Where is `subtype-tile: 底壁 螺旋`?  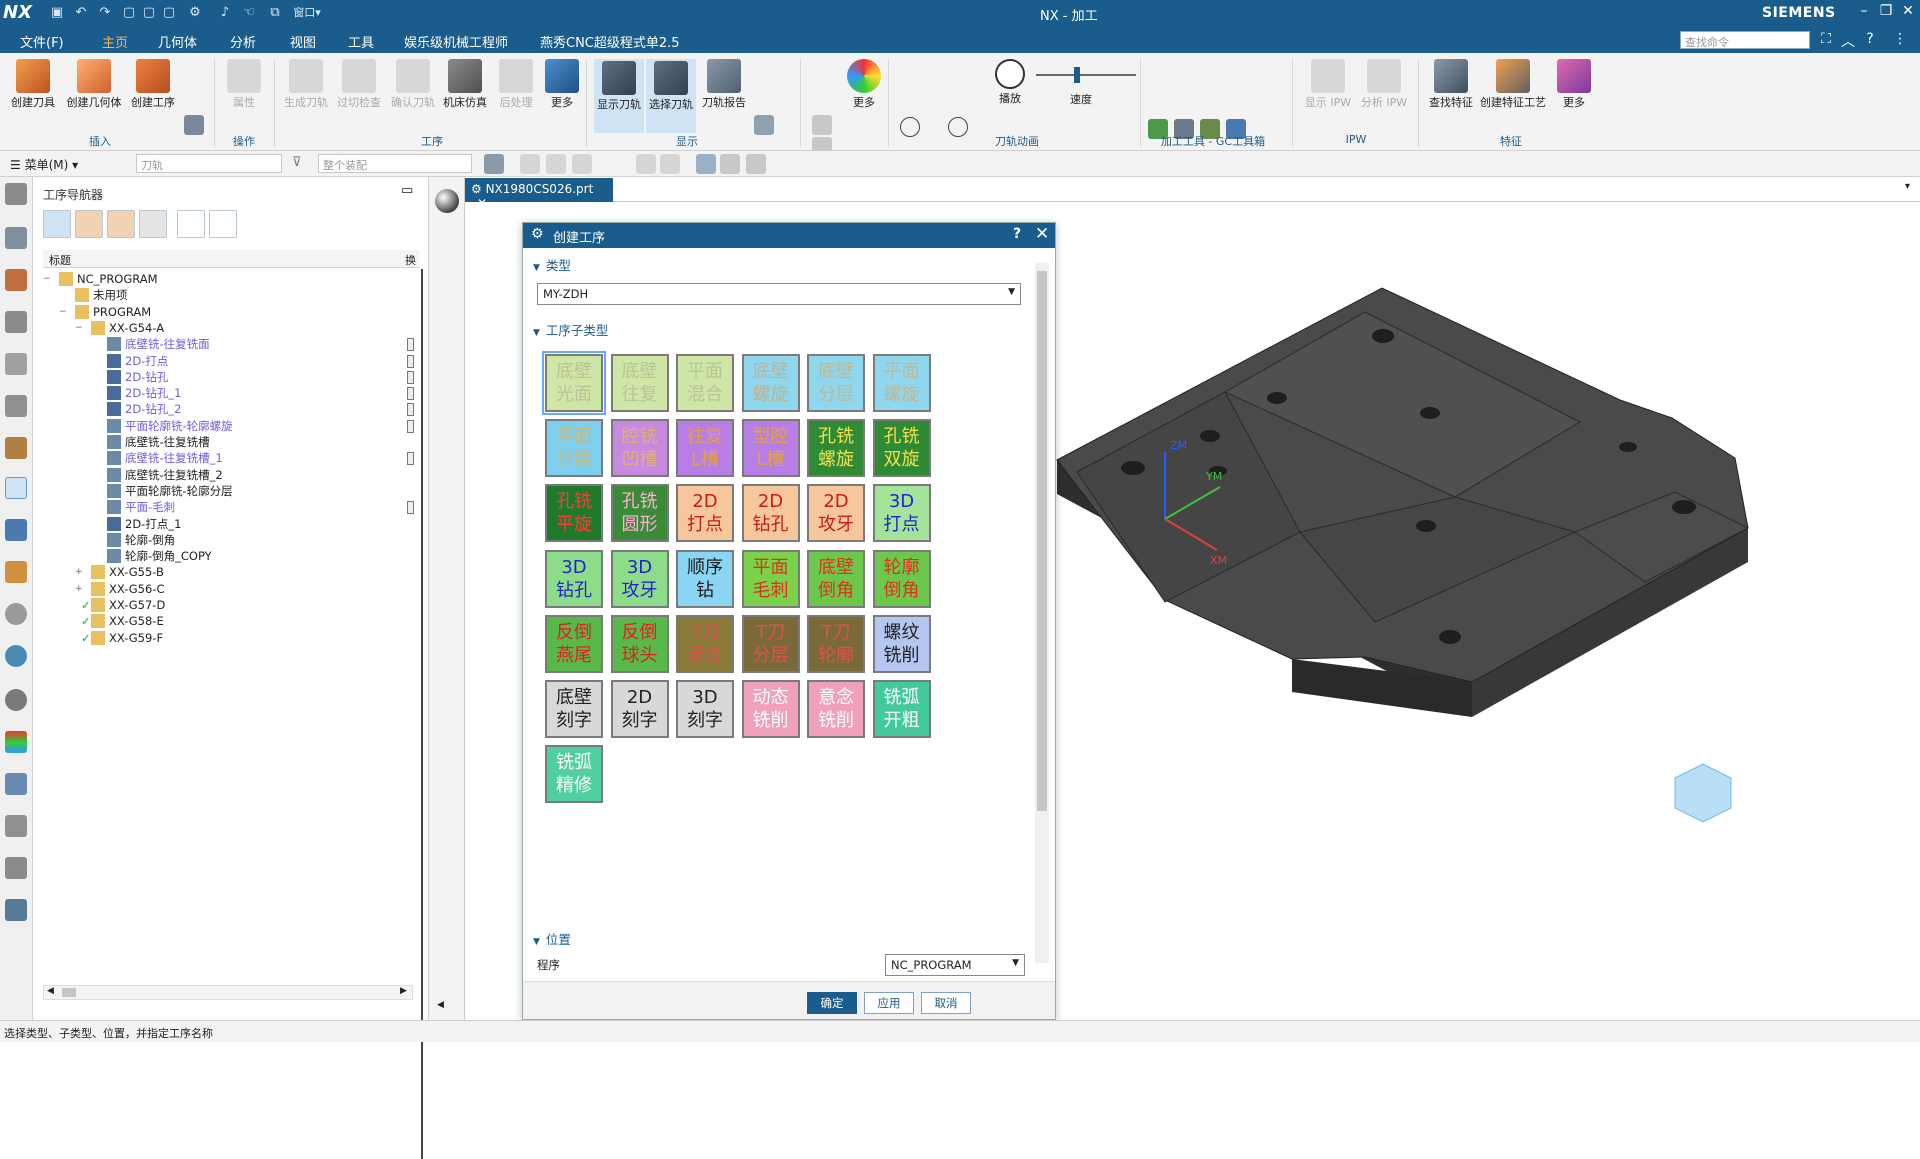
subtype-tile: 底壁 螺旋 is located at coordinates (770, 383).